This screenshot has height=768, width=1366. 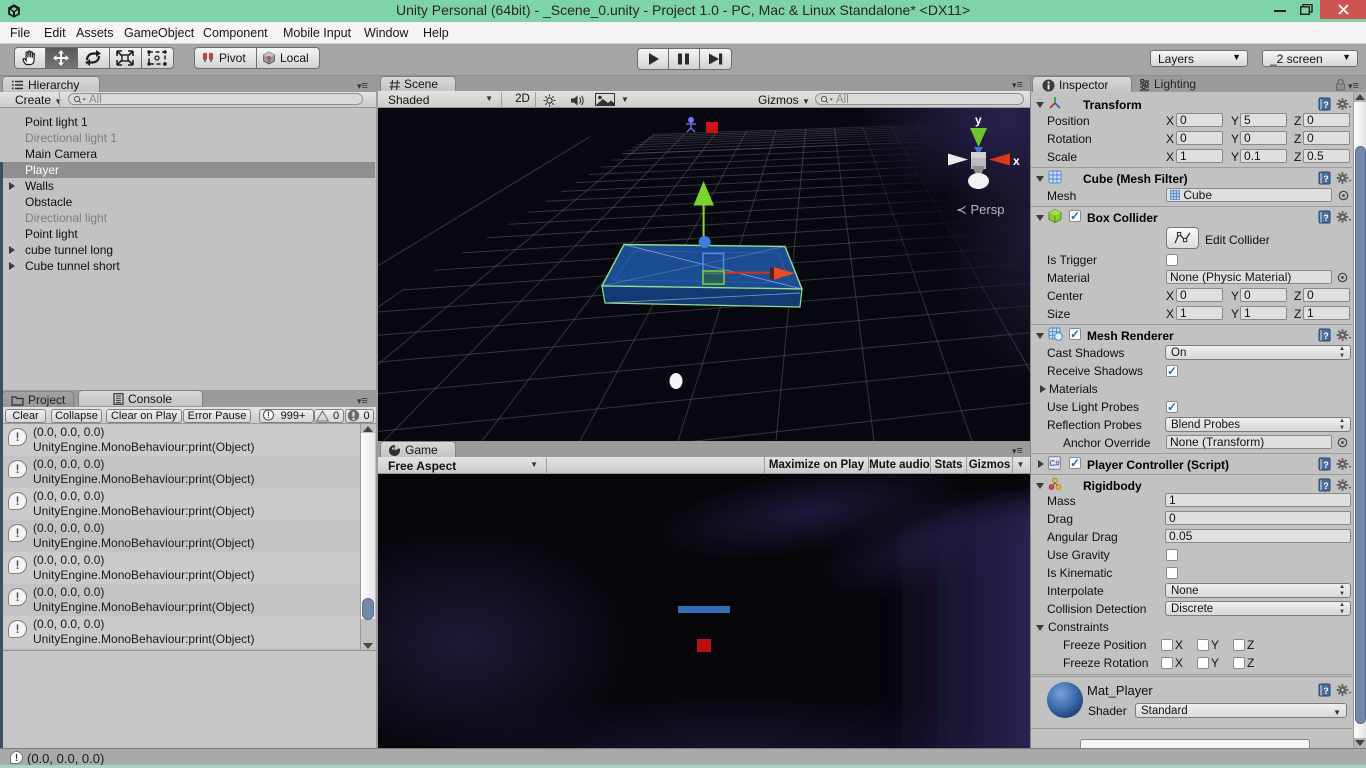 I want to click on svg-text: ≺ Persp, so click(x=980, y=209).